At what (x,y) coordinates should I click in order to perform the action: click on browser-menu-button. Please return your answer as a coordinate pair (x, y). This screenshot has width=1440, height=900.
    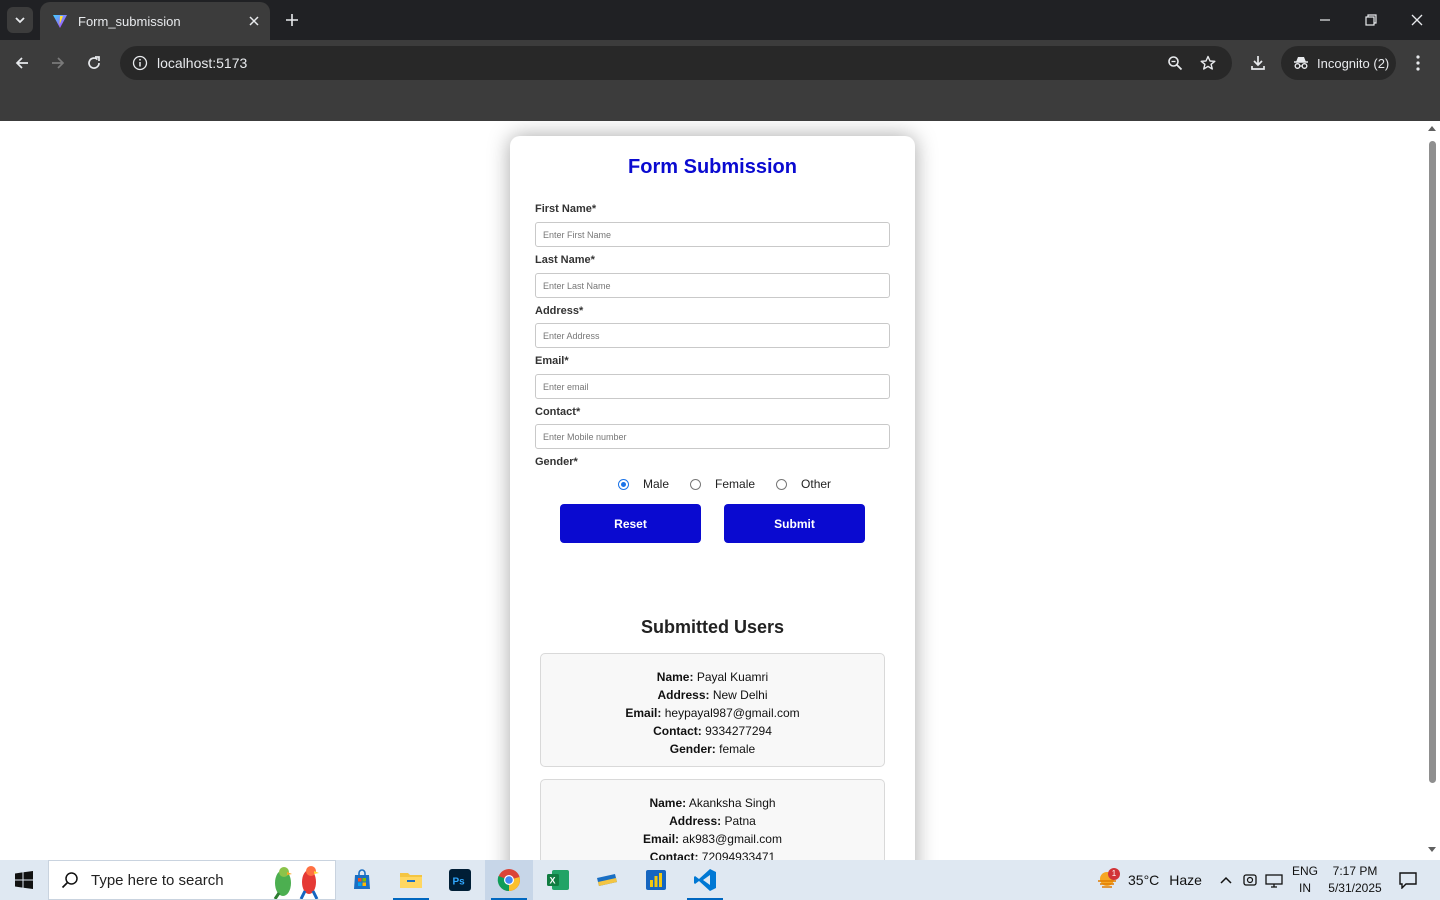
    Looking at the image, I should click on (1418, 63).